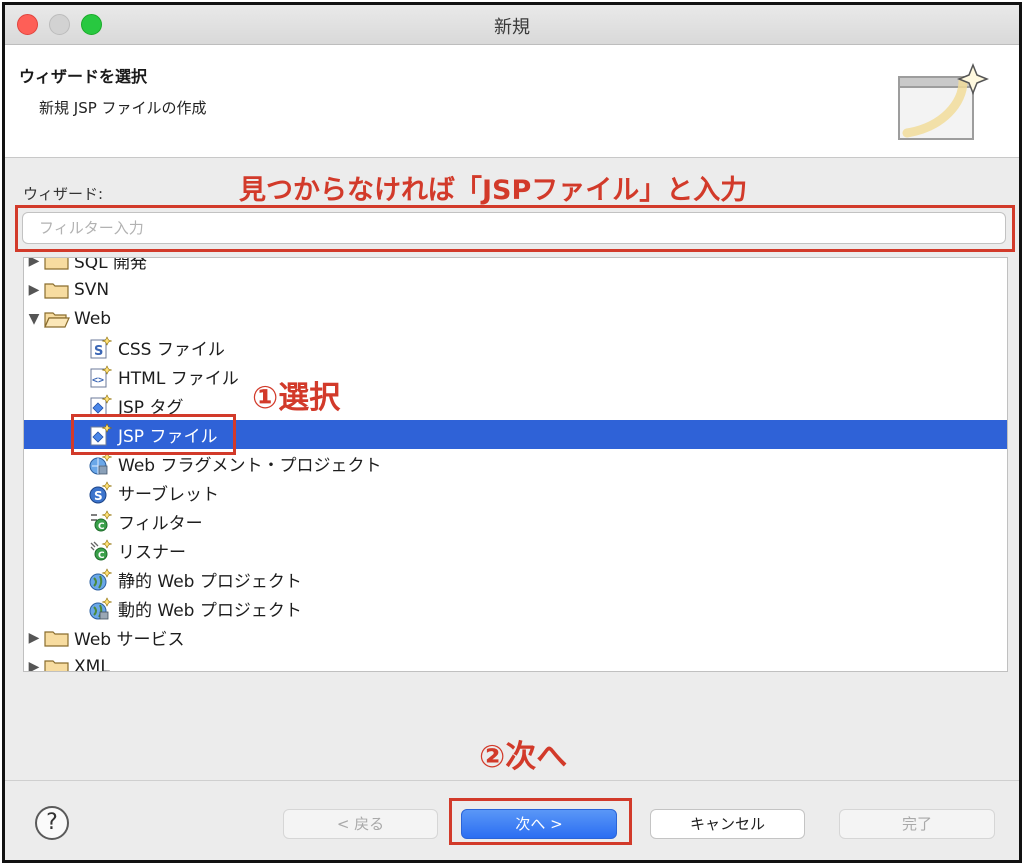  What do you see at coordinates (111, 265) in the screenshot?
I see `tree-item-label: SQL 開発` at bounding box center [111, 265].